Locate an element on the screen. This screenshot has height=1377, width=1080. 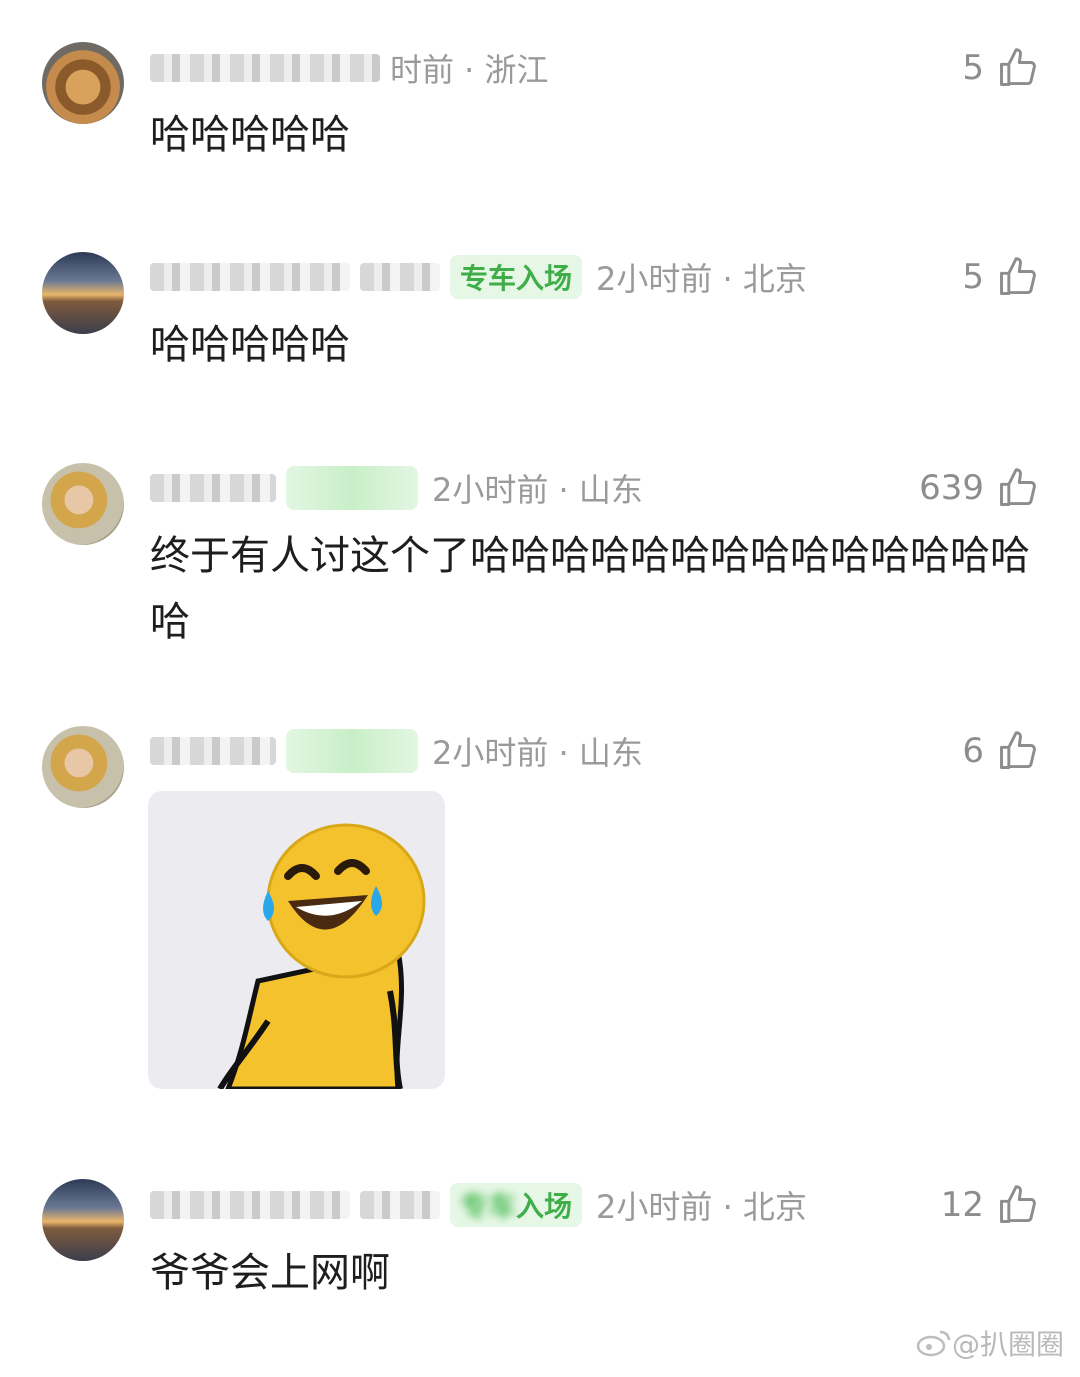
sticker-image is located at coordinates (296, 940).